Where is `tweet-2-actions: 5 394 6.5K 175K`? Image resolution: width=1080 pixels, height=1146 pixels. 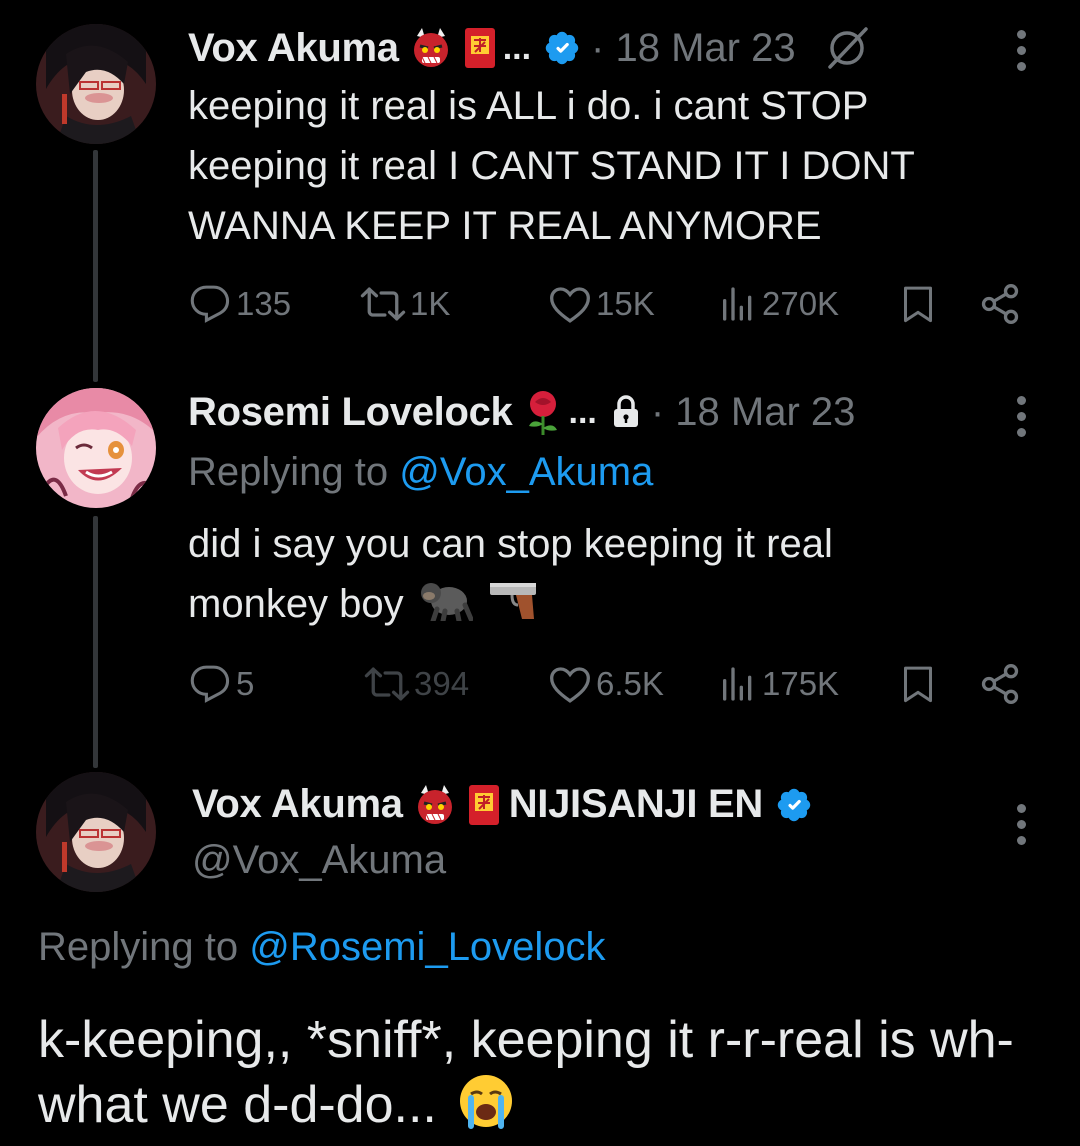
tweet-2-actions: 5 394 6.5K 175K is located at coordinates (608, 684).